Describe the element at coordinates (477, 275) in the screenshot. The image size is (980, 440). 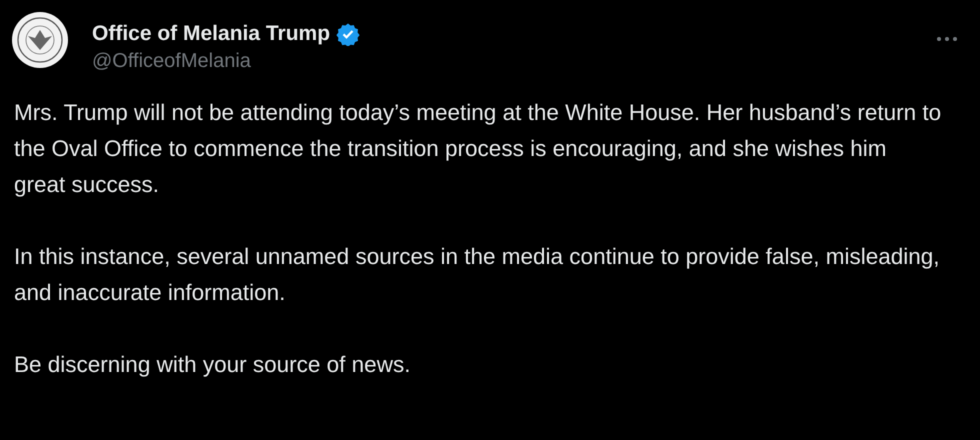
I see `post-paragraph: In this instance, several unnamed sources in the media continue to provide false, misleading, and inaccurate information.` at that location.